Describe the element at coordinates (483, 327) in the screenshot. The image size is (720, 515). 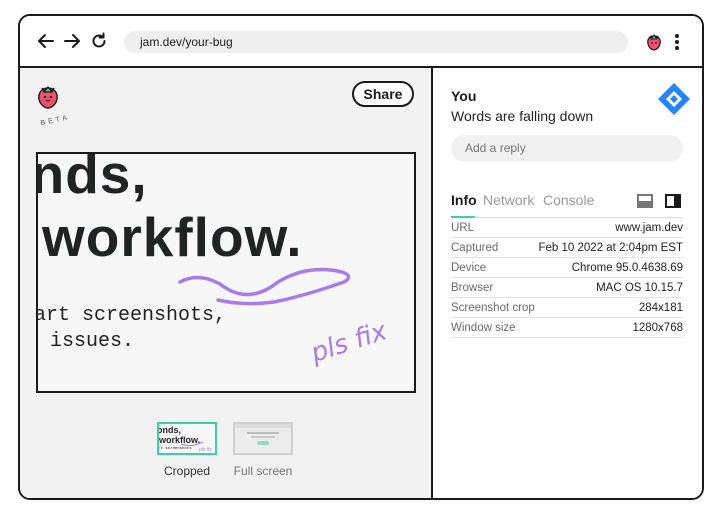
I see `info-key: Window size` at that location.